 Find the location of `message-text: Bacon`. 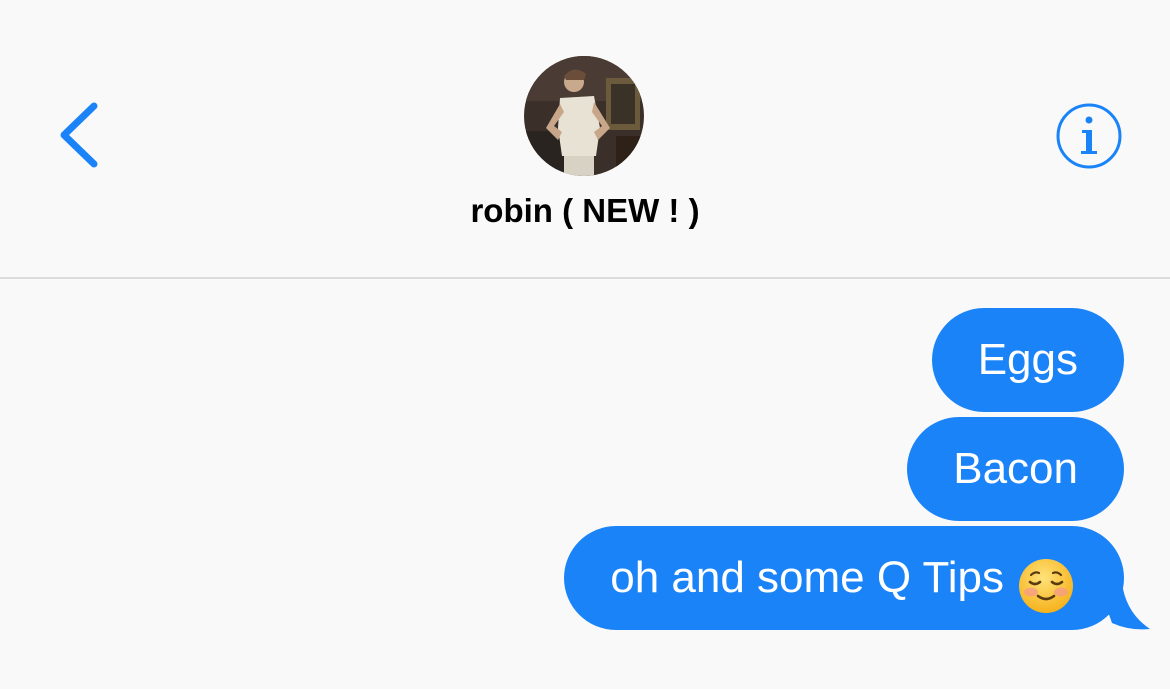

message-text: Bacon is located at coordinates (1015, 468).